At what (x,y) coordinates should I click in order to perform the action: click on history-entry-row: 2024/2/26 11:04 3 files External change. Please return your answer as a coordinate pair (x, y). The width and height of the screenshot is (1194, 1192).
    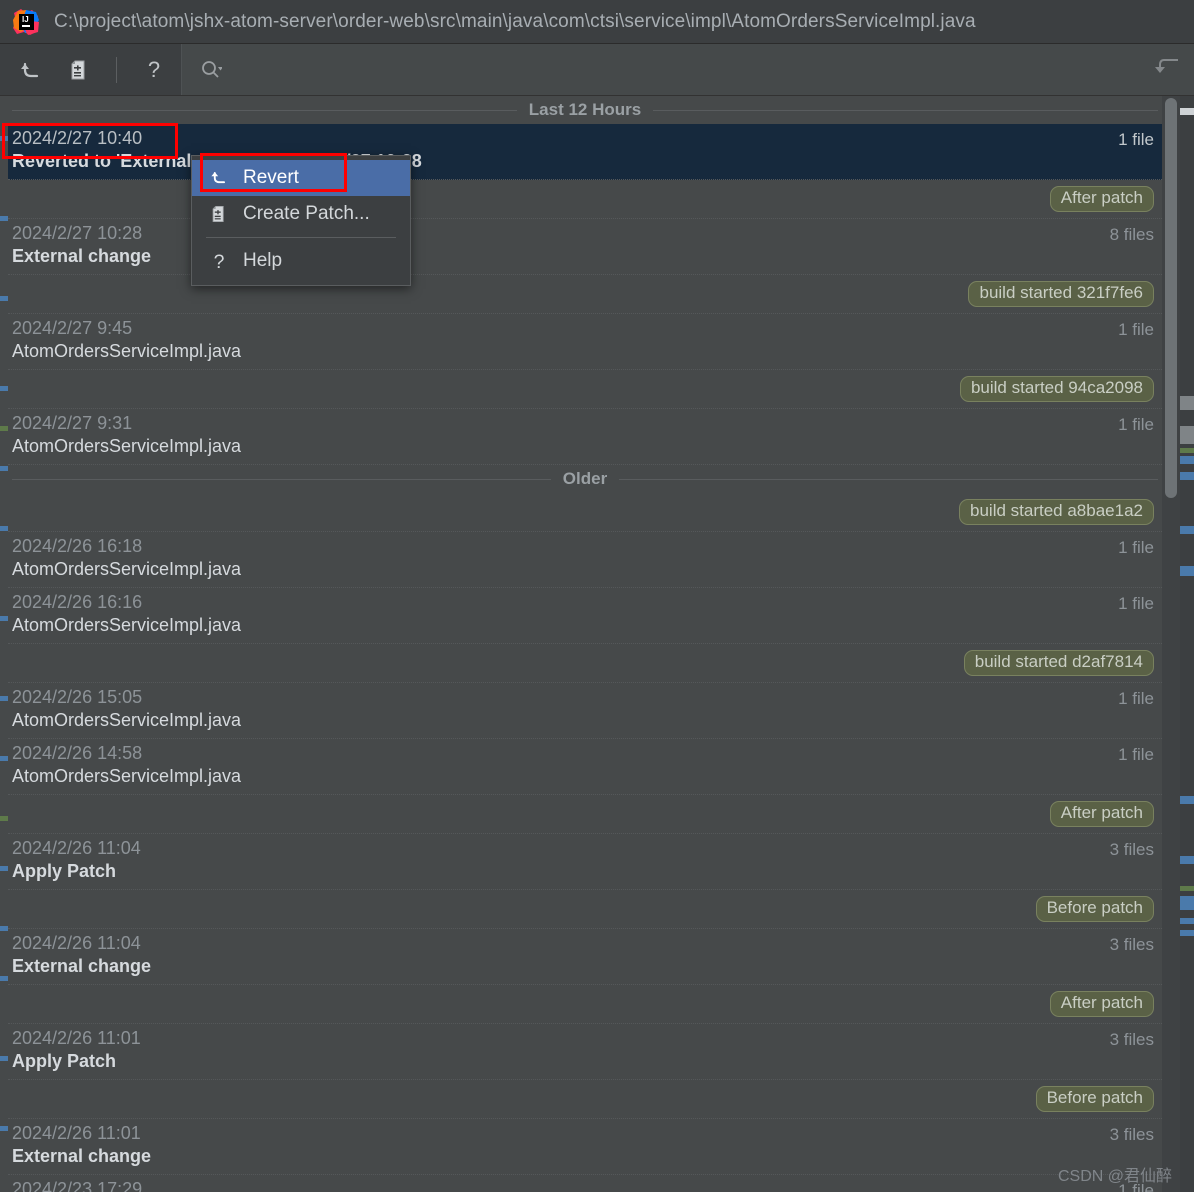
    Looking at the image, I should click on (585, 957).